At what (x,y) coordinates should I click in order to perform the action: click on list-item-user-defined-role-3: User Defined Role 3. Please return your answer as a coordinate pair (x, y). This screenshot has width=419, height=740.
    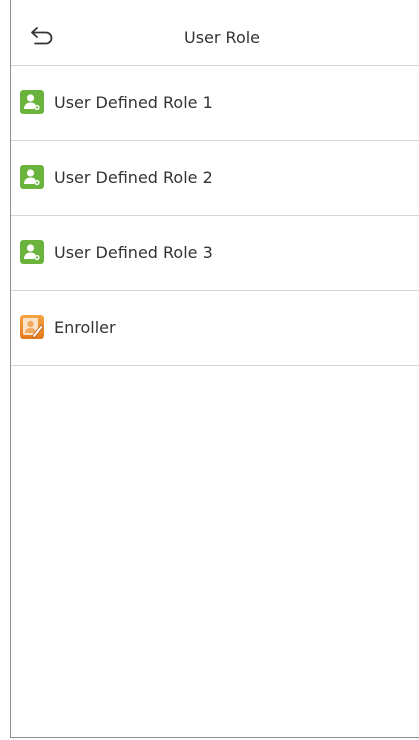
    Looking at the image, I should click on (215, 253).